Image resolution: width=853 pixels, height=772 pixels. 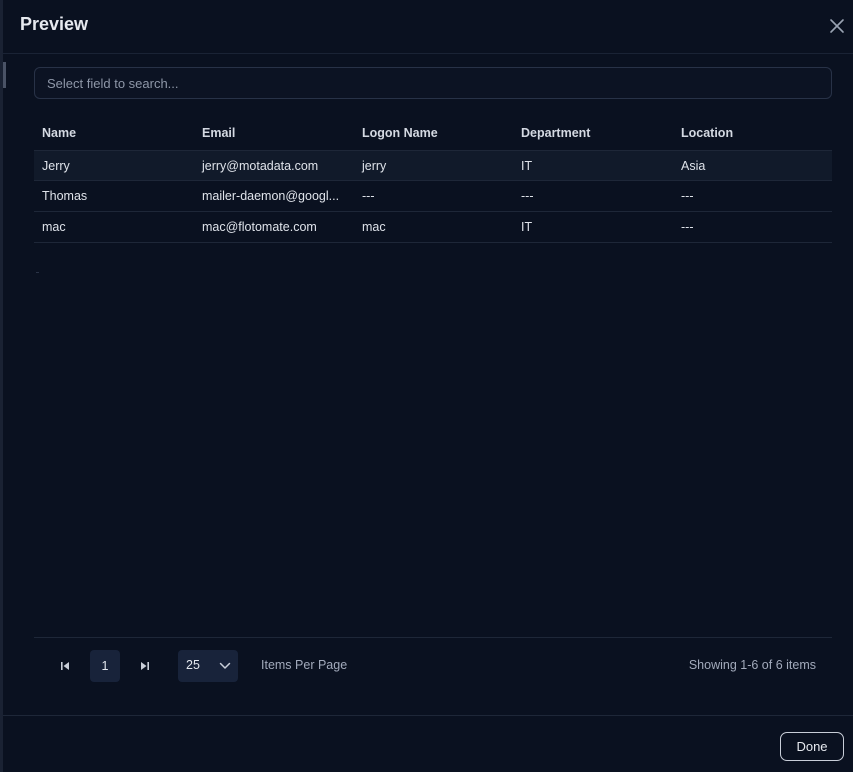 What do you see at coordinates (274, 133) in the screenshot?
I see `column-header-email: Email` at bounding box center [274, 133].